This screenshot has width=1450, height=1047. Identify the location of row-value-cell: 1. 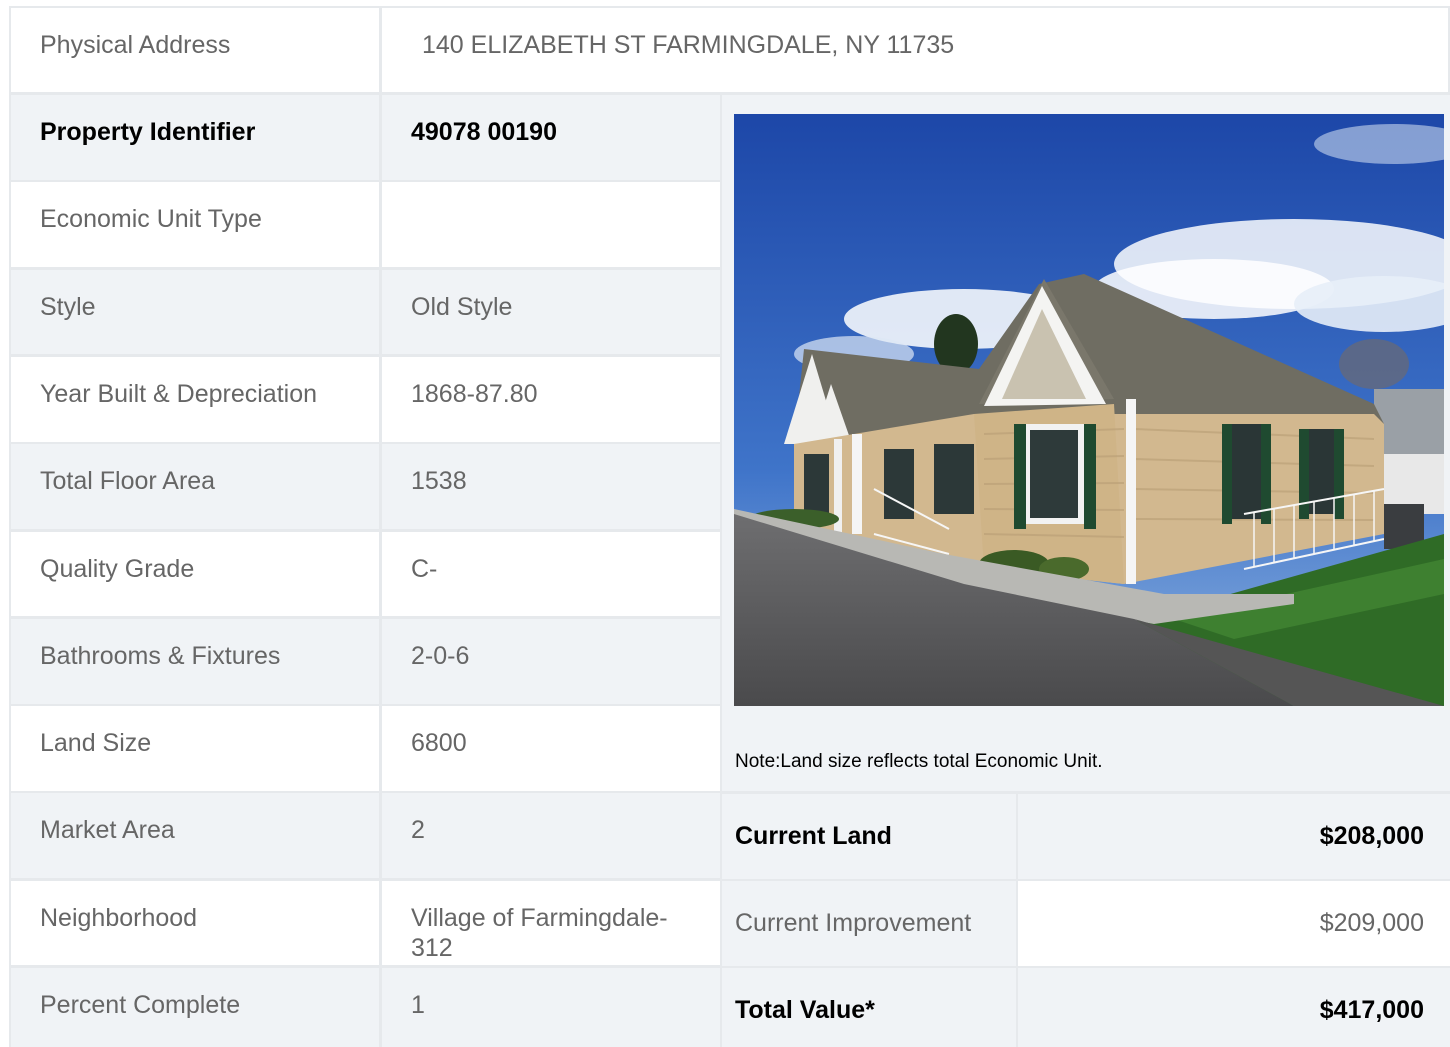
(551, 1007).